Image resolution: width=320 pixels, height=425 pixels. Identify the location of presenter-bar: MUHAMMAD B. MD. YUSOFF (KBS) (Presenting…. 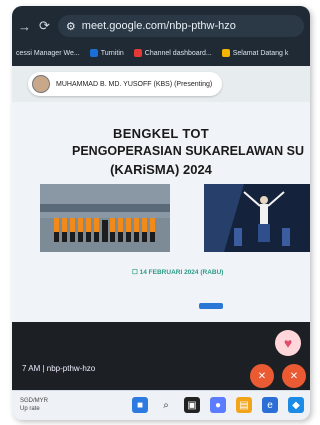
(161, 84).